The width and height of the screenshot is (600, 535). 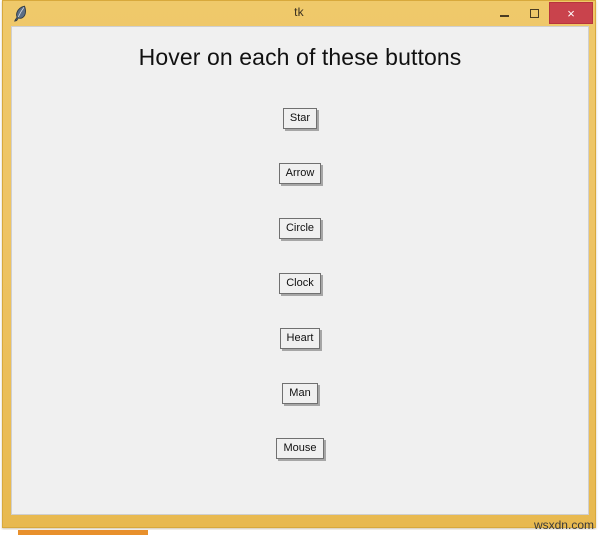 I want to click on taskbar-sliver, so click(x=300, y=532).